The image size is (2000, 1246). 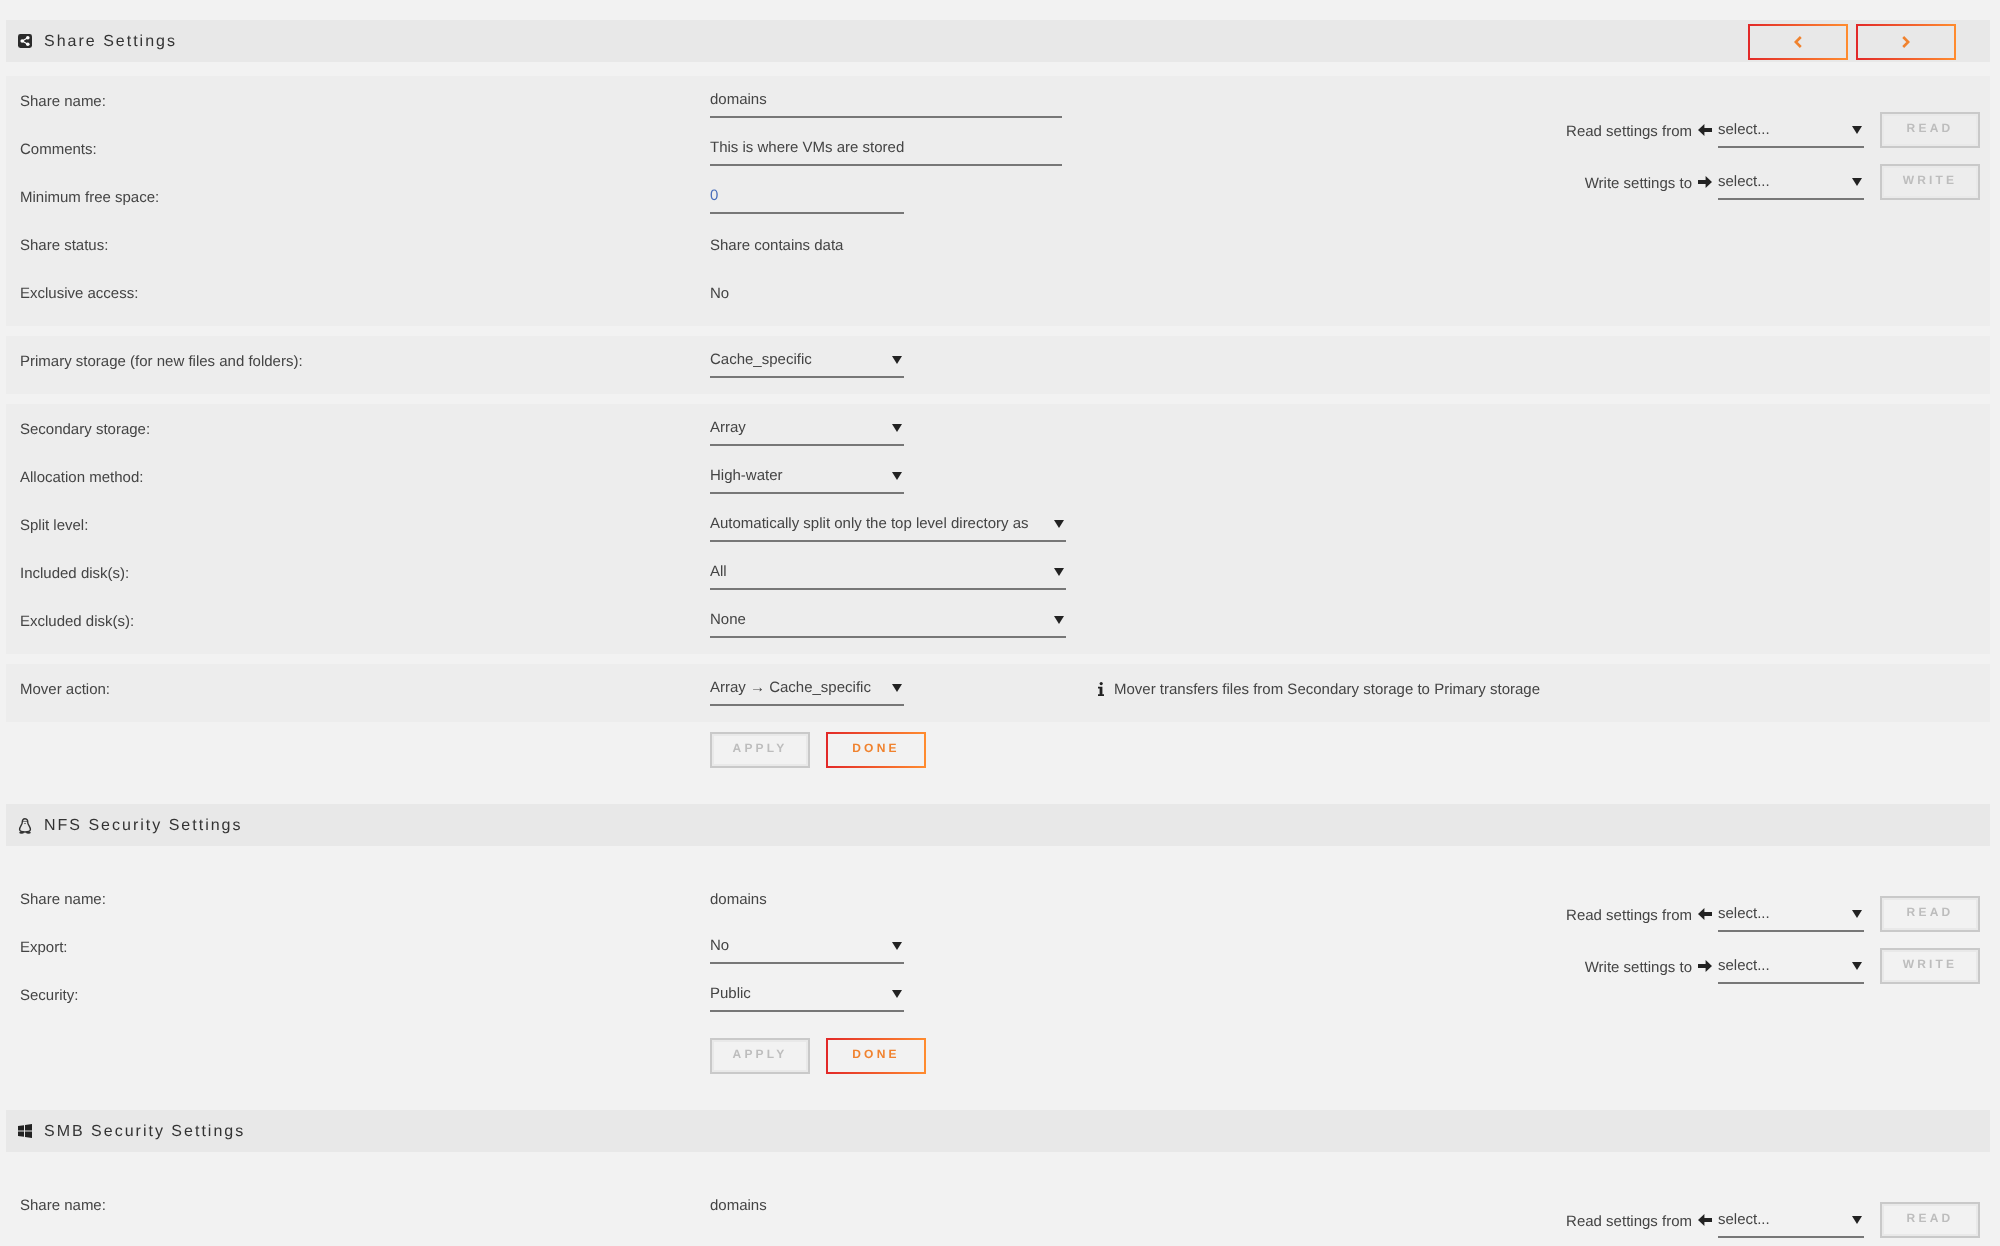 What do you see at coordinates (1101, 688) in the screenshot?
I see `info-icon` at bounding box center [1101, 688].